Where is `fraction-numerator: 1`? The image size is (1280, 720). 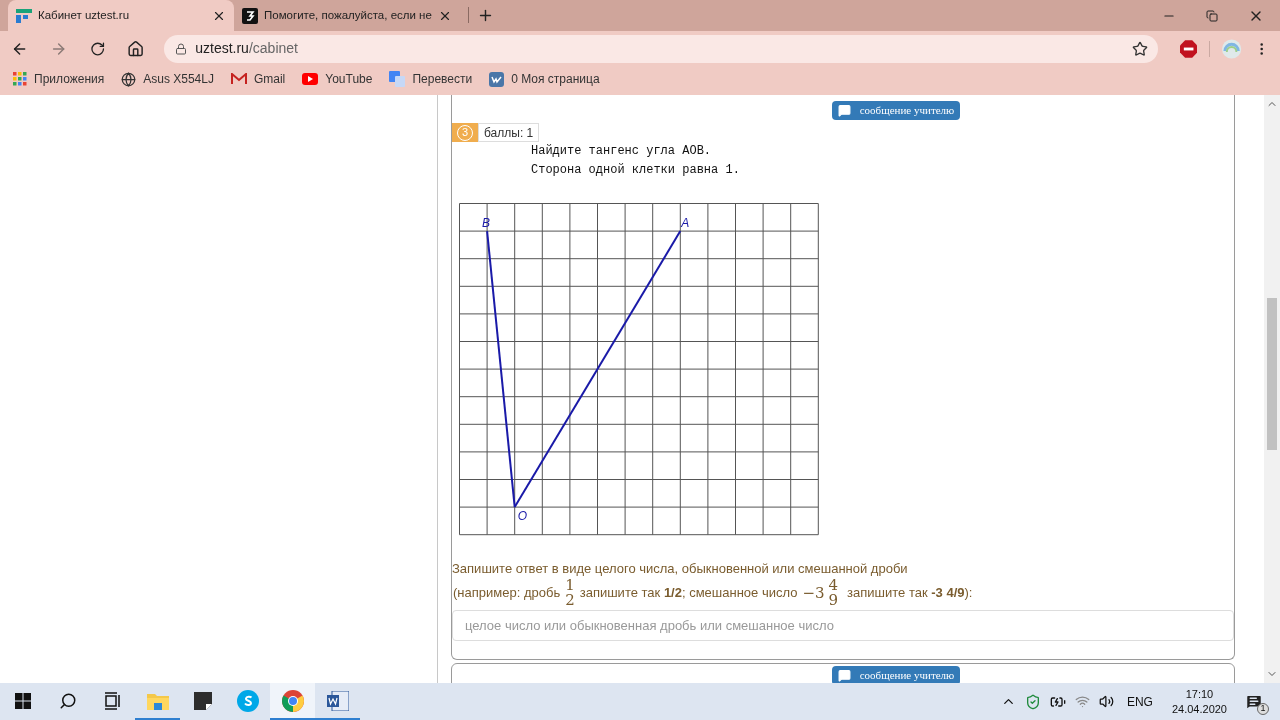 fraction-numerator: 1 is located at coordinates (570, 585).